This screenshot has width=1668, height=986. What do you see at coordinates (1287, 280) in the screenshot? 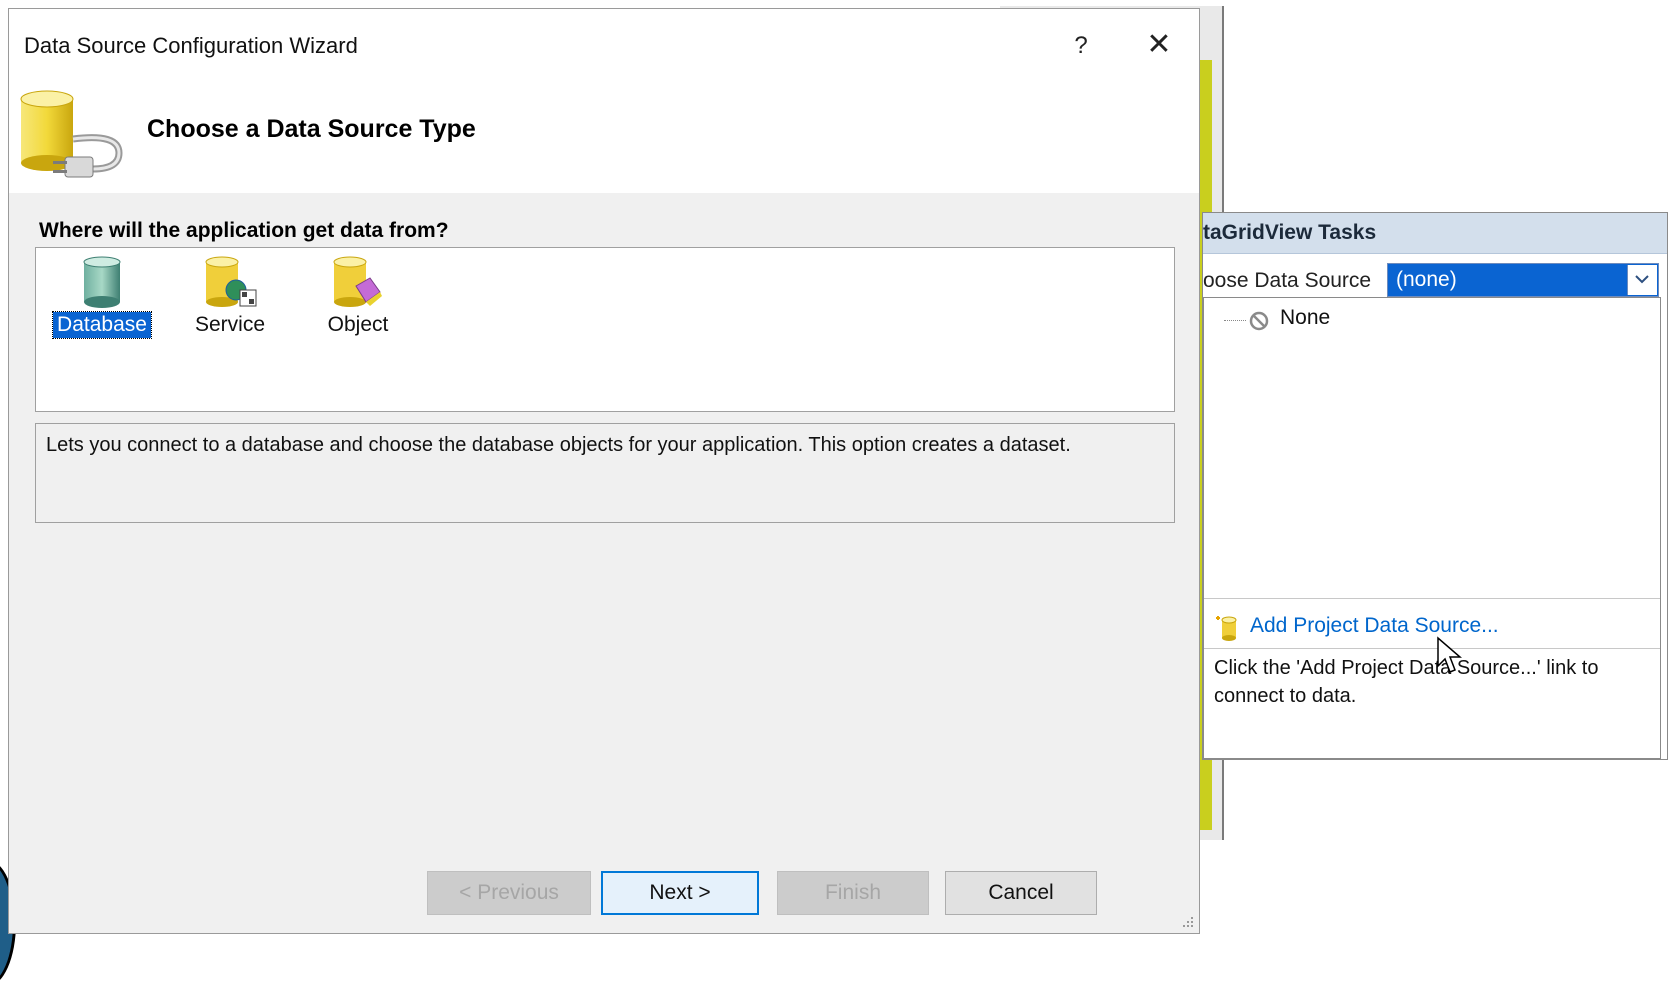
I see `choose-data-source-label: oose Data Source` at bounding box center [1287, 280].